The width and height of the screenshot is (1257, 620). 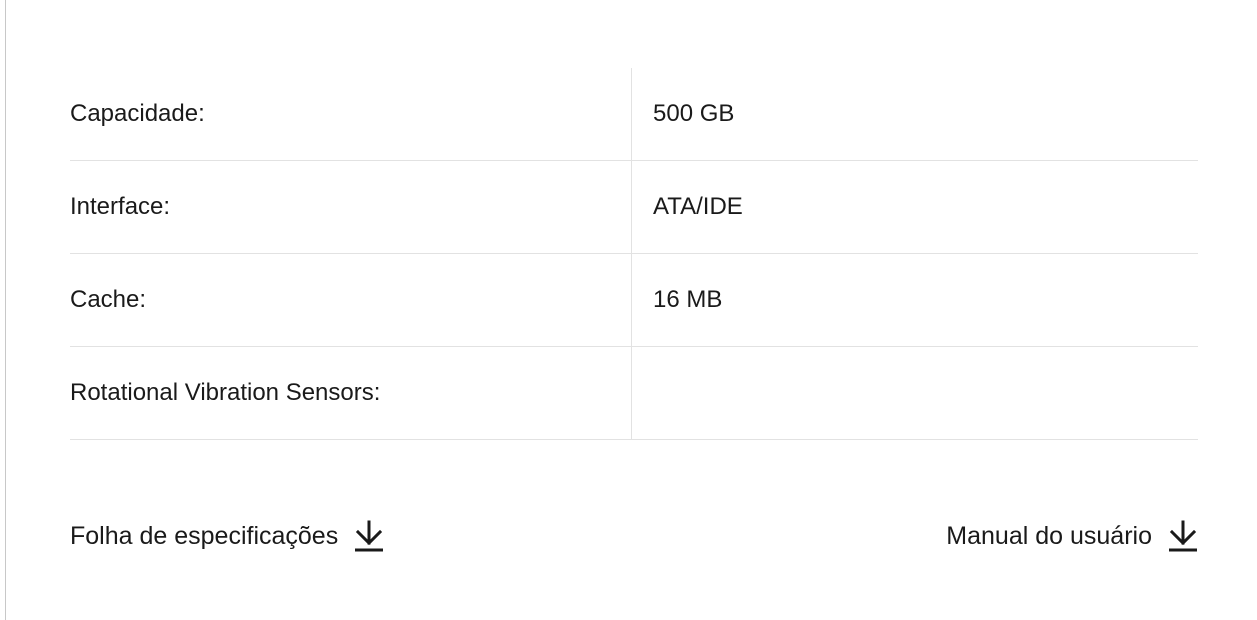 I want to click on spec-row-cache: Cache: 16 MB, so click(x=634, y=300).